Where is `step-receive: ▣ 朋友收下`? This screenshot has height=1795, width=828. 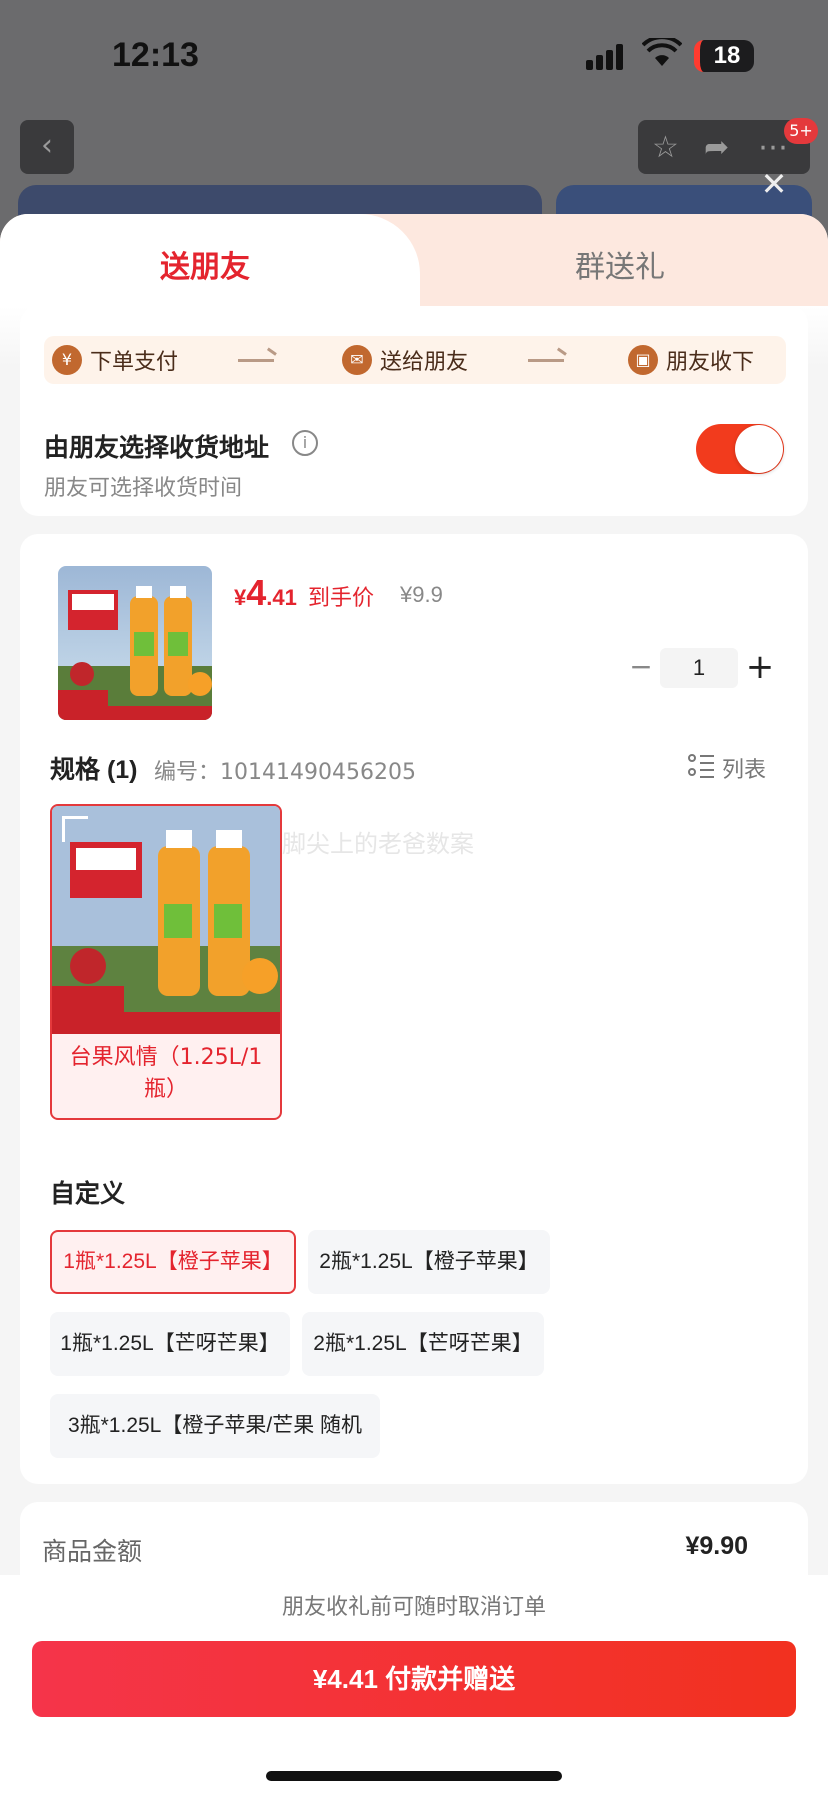
step-receive: ▣ 朋友收下 is located at coordinates (691, 360).